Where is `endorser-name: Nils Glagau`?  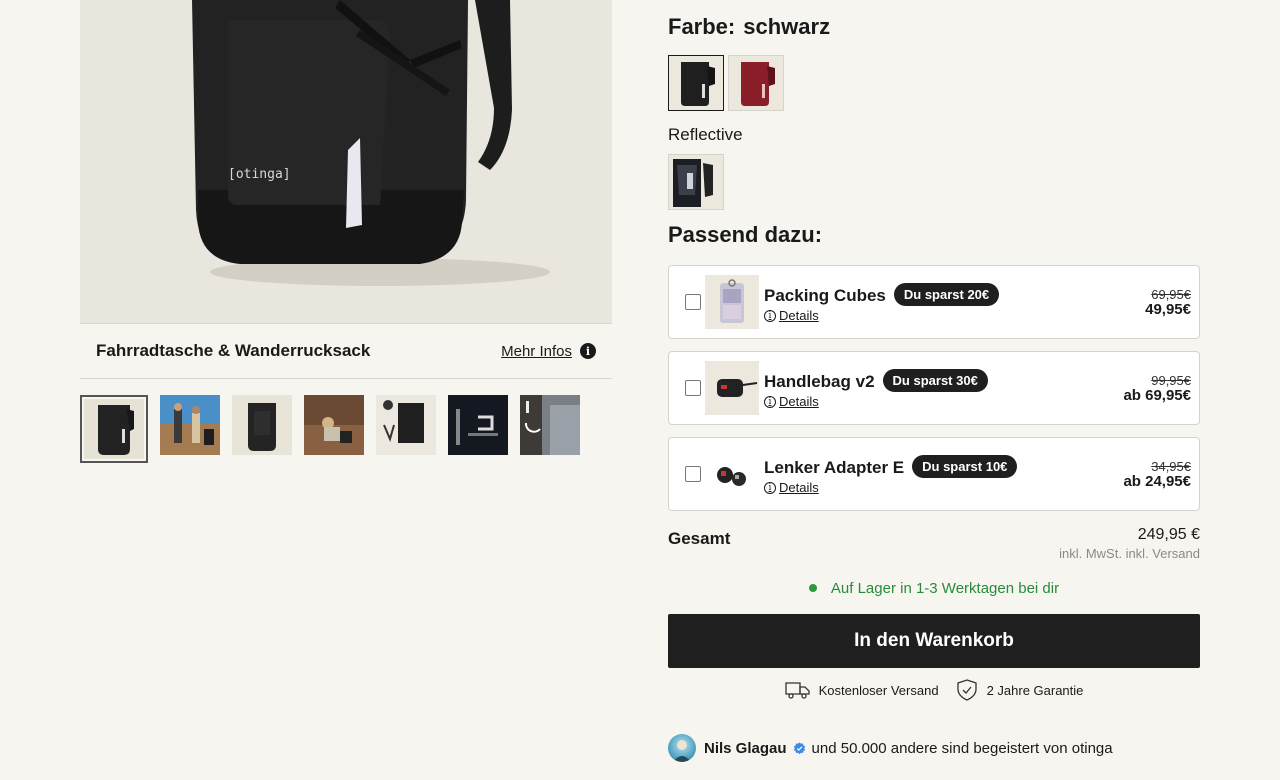
endorser-name: Nils Glagau is located at coordinates (745, 748).